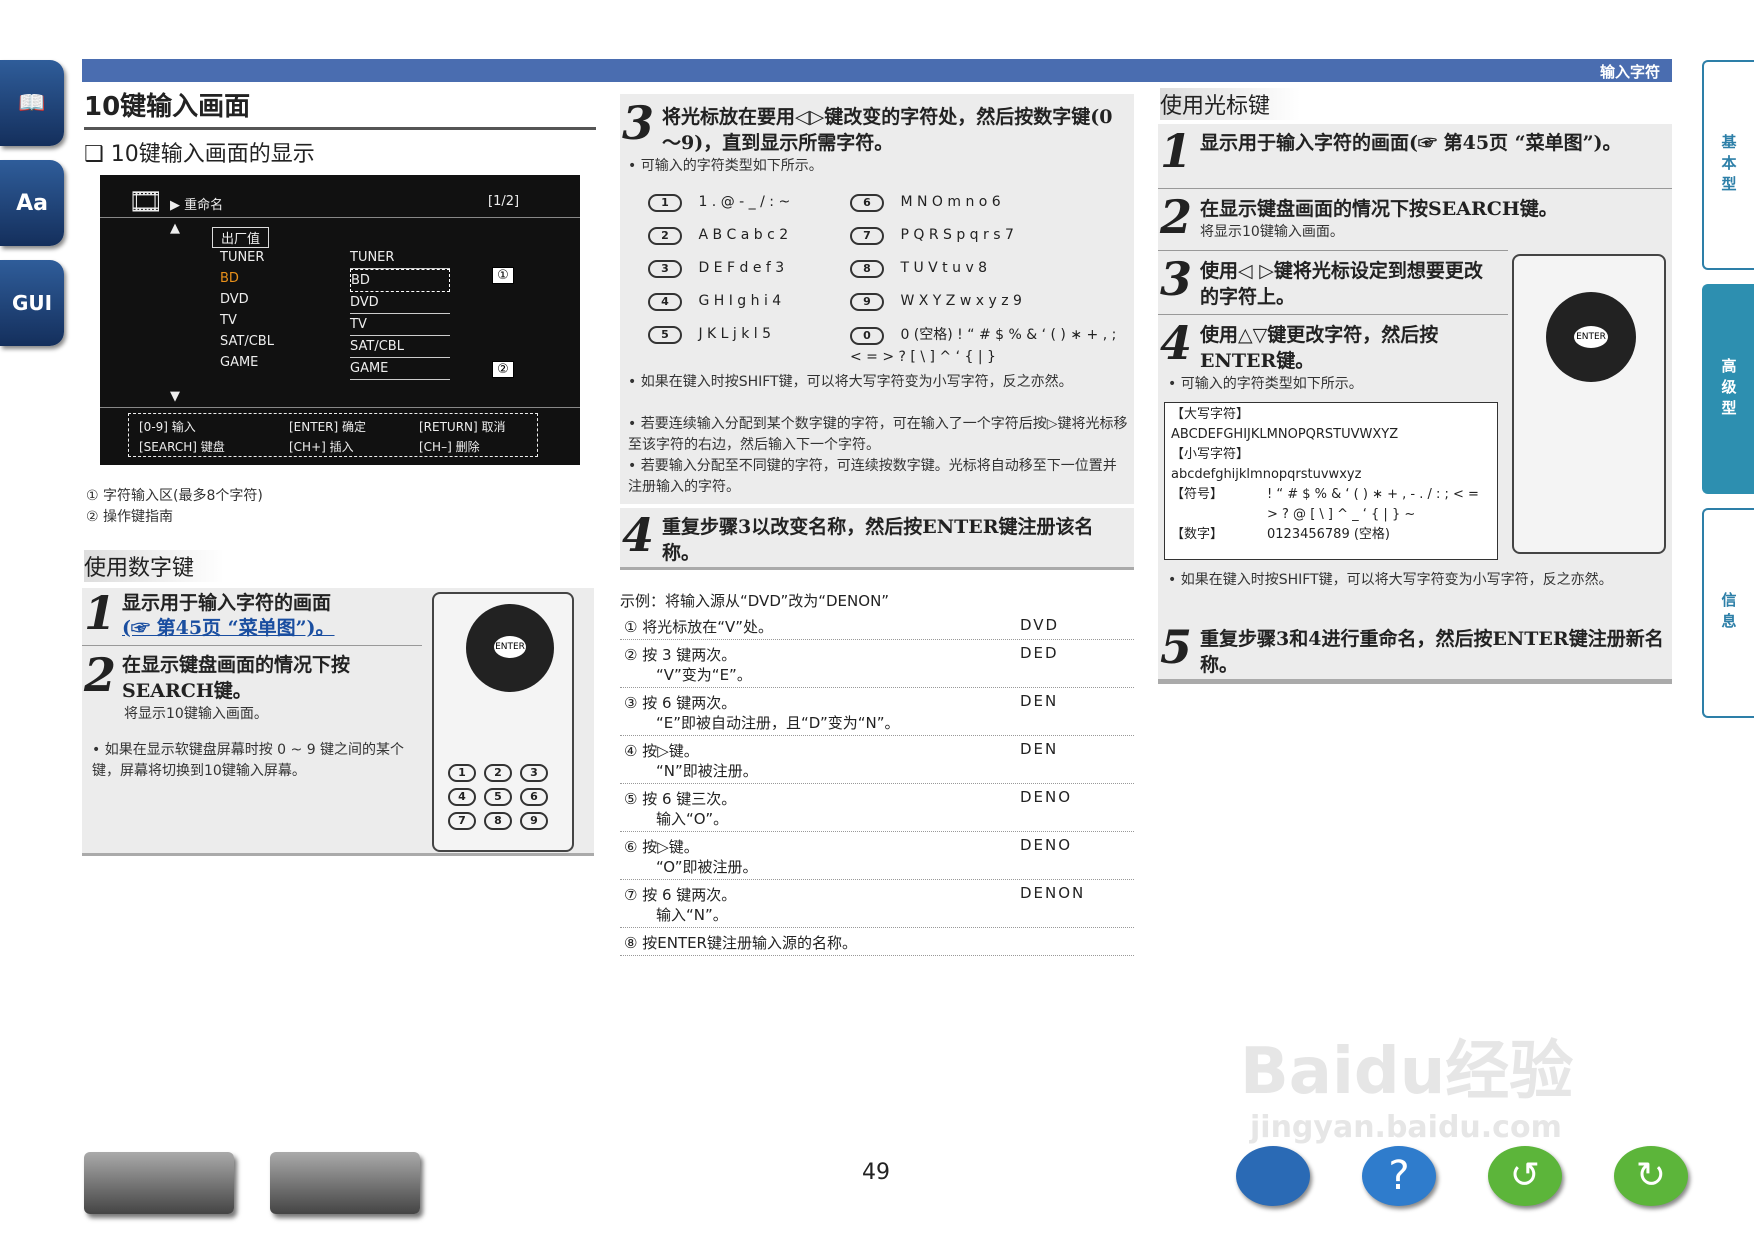 The height and width of the screenshot is (1240, 1754). I want to click on col2-step3: 将光标放在要用◁▷键改变的字符处，然后按数字键(0～9)，直到显示所需字符。, so click(887, 130).